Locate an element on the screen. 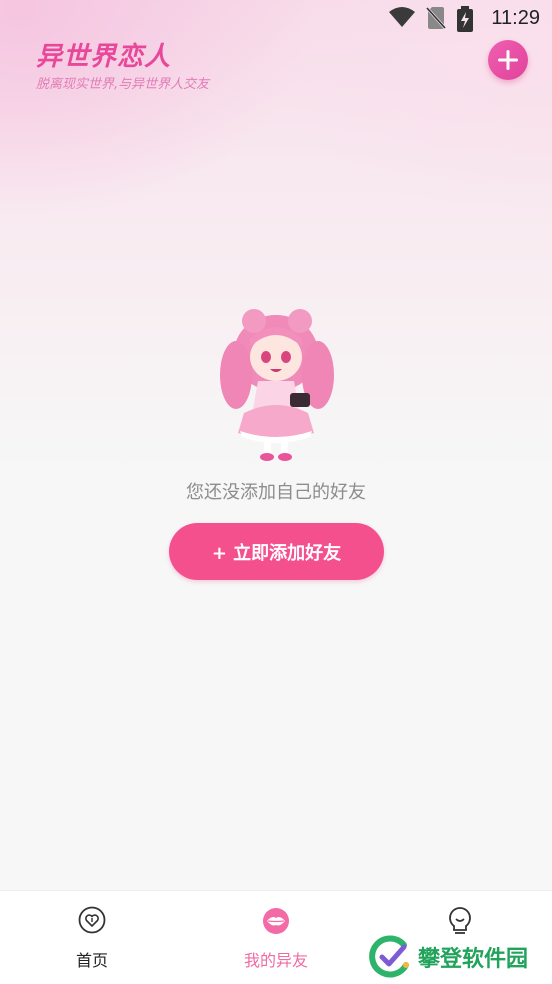 The image size is (552, 984). empty-state-message: 您还没添加自己的好友 is located at coordinates (276, 492).